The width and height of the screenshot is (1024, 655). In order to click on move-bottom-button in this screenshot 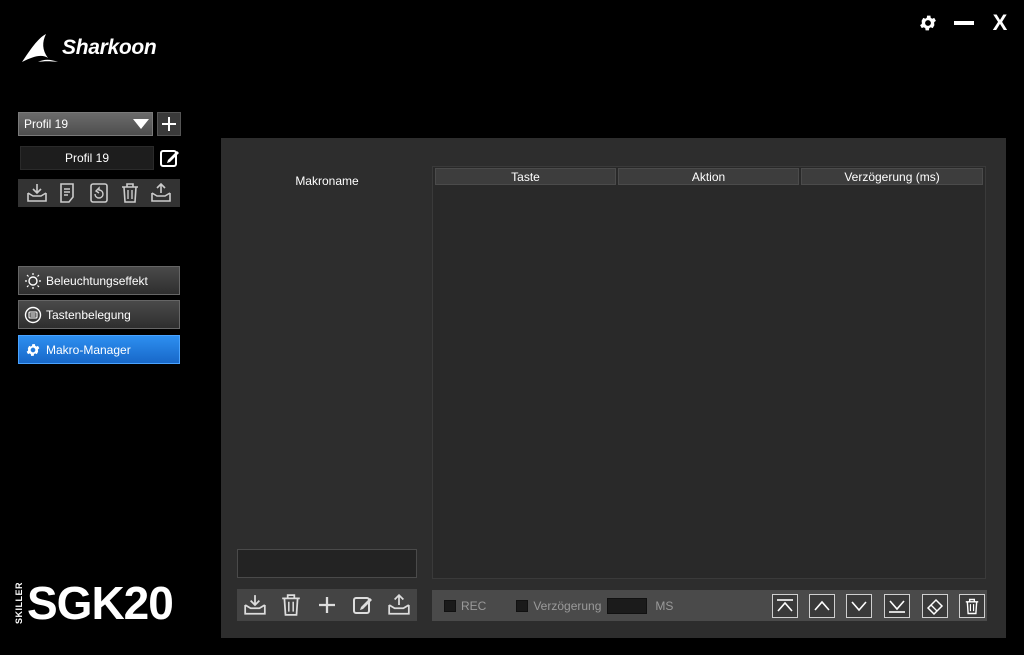, I will do `click(897, 606)`.